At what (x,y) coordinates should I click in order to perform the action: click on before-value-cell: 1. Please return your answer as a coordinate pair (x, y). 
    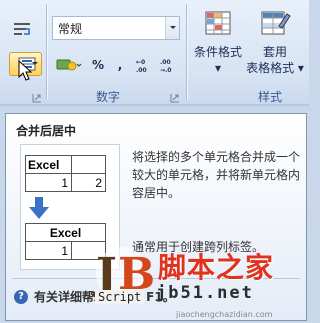
    Looking at the image, I should click on (48, 182).